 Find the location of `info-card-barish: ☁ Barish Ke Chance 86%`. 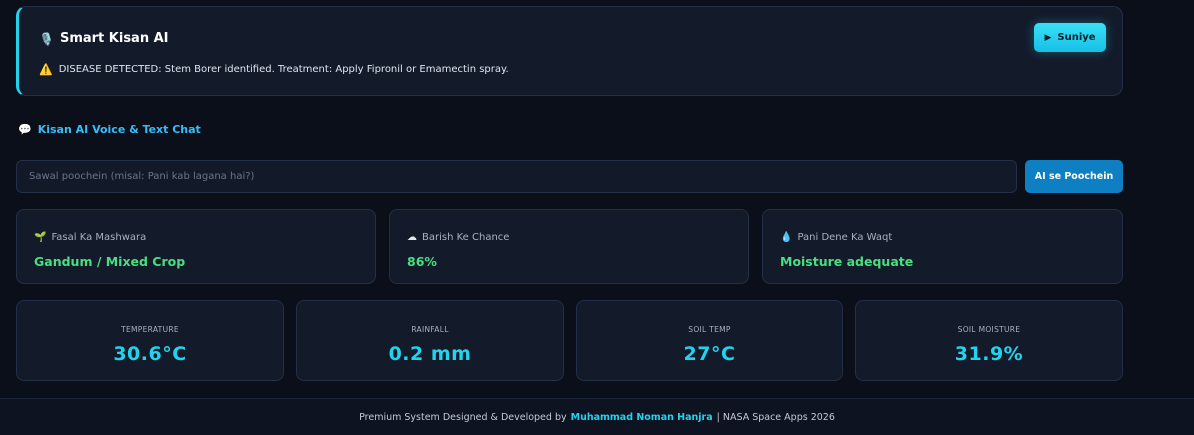

info-card-barish: ☁ Barish Ke Chance 86% is located at coordinates (569, 246).